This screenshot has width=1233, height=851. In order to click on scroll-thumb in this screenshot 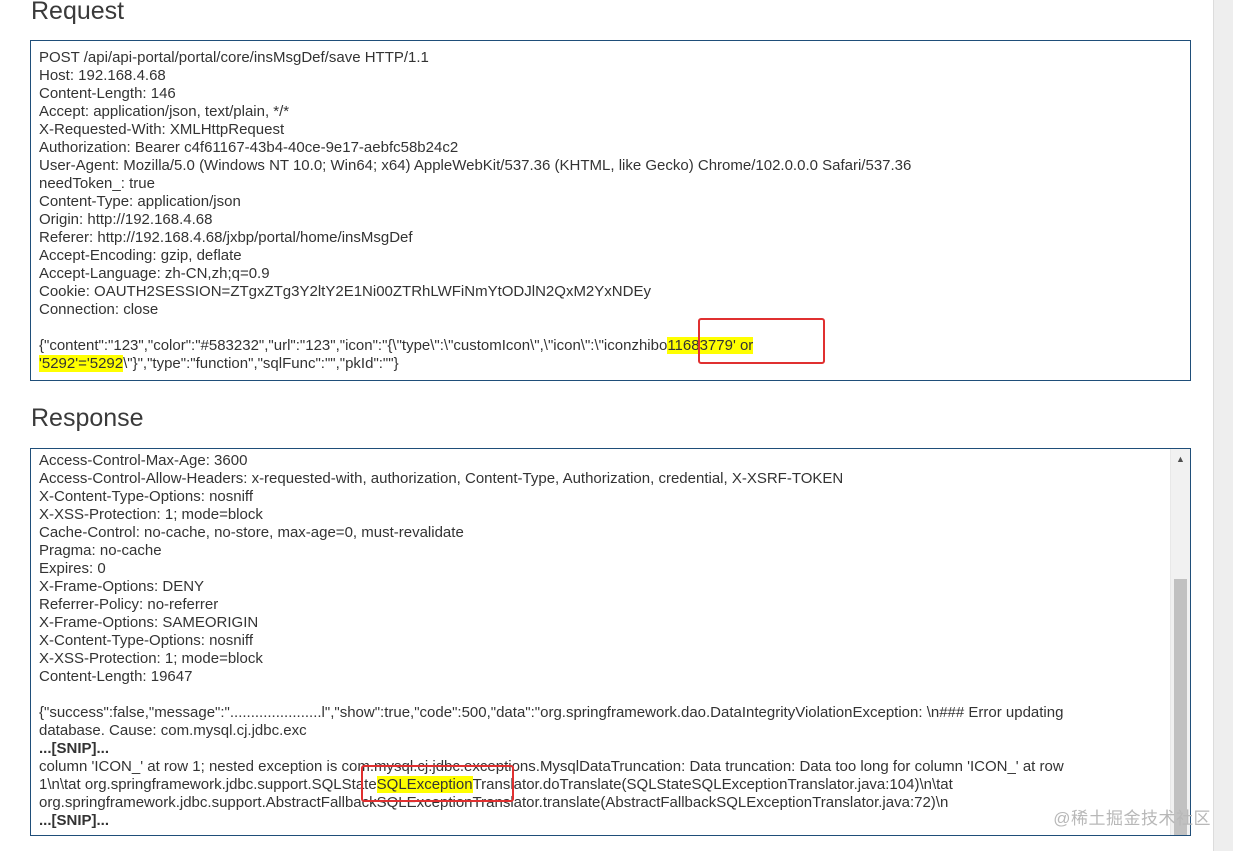, I will do `click(1180, 707)`.